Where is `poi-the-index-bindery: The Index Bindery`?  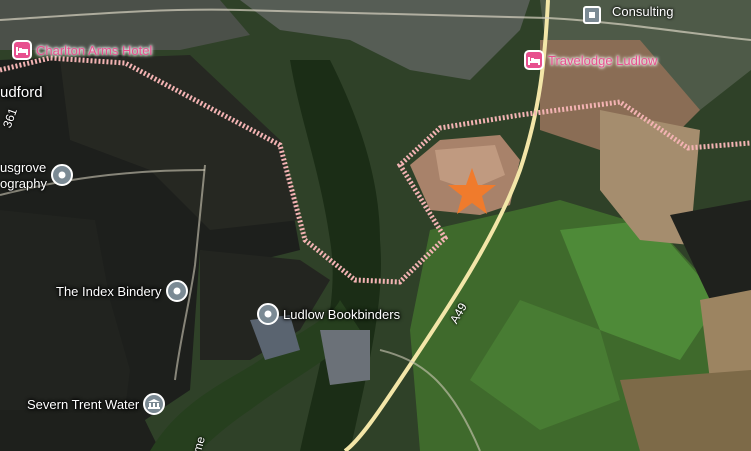 poi-the-index-bindery: The Index Bindery is located at coordinates (122, 291).